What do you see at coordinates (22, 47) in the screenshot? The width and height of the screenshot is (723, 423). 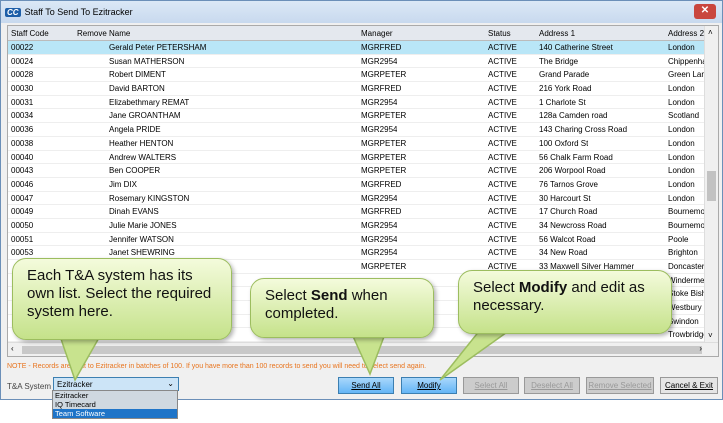 I see `table-cell: 00022` at bounding box center [22, 47].